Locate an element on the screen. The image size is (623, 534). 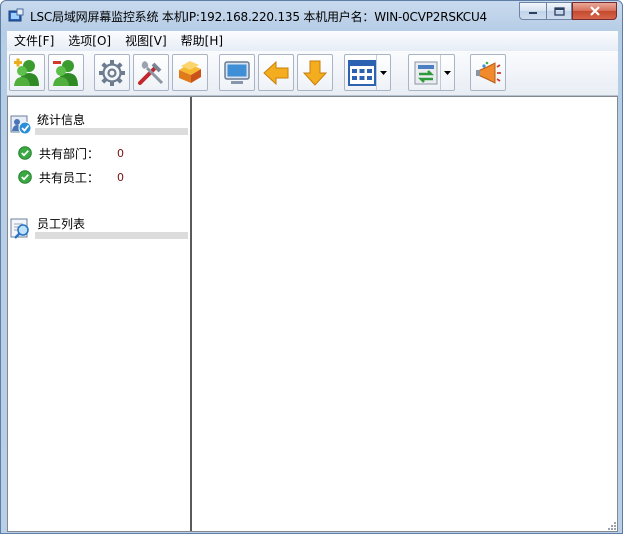
employee-list-section-header: 员工列表 is located at coordinates (98, 221).